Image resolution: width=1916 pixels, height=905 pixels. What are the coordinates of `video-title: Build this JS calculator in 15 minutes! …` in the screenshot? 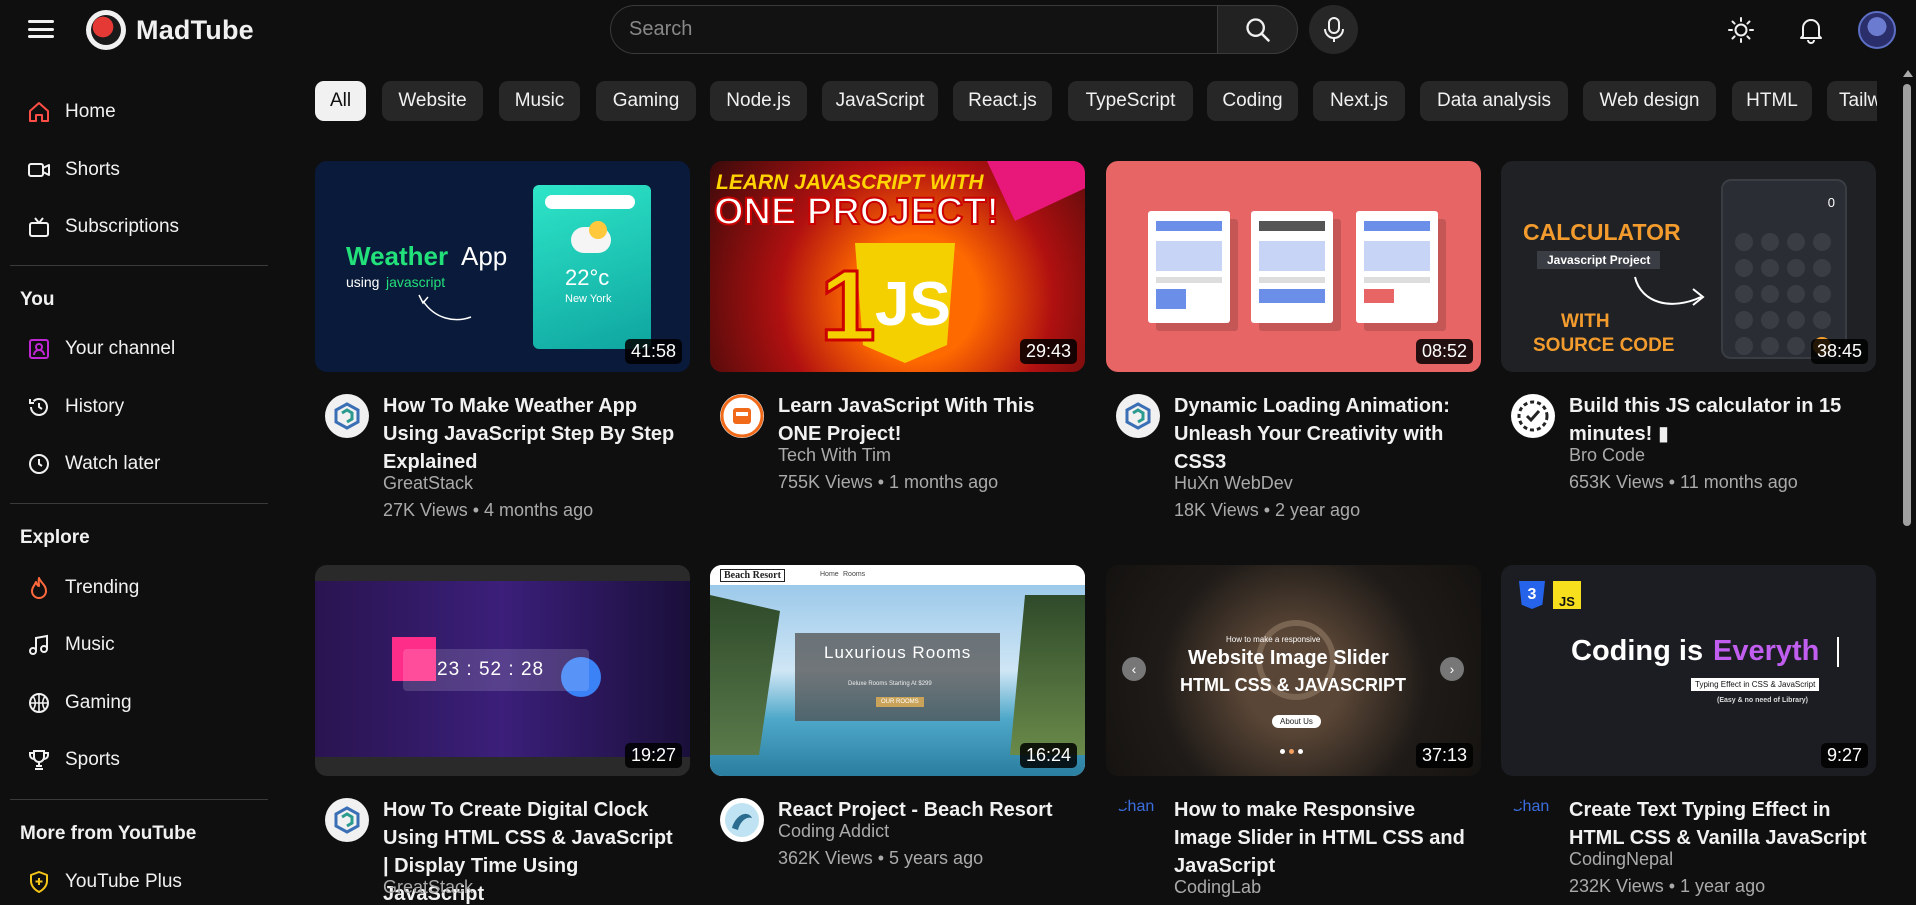 It's located at (1719, 420).